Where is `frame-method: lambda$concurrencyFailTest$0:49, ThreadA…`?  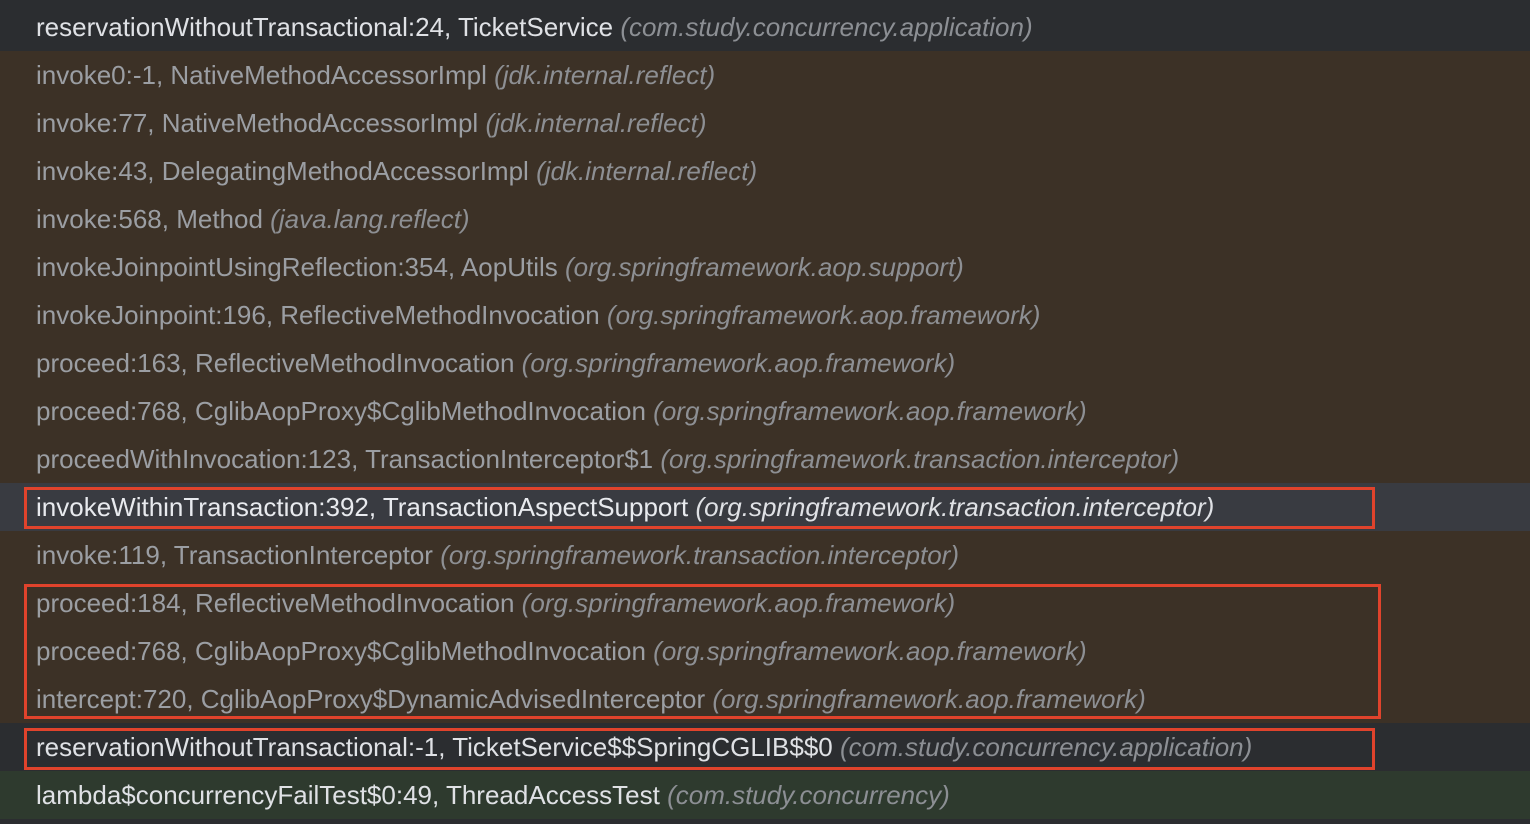 frame-method: lambda$concurrencyFailTest$0:49, ThreadA… is located at coordinates (348, 795).